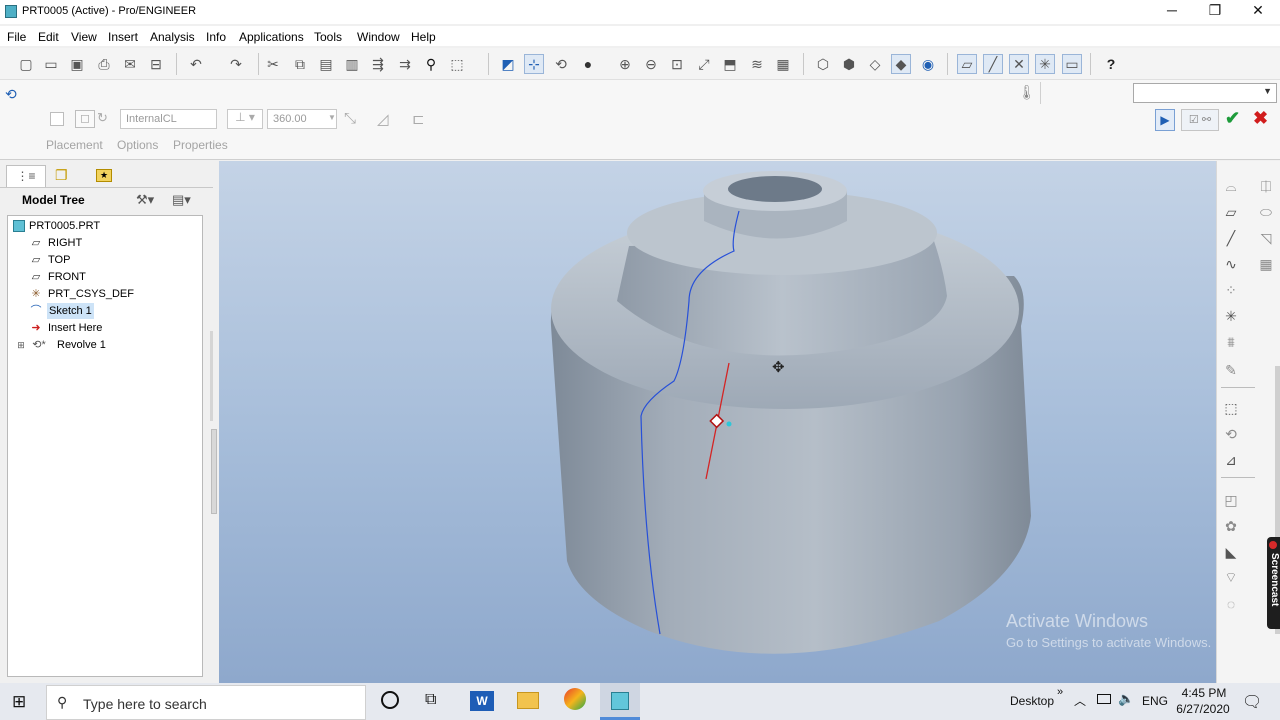 The width and height of the screenshot is (1280, 720). What do you see at coordinates (1260, 118) in the screenshot?
I see `cancel-x-icon: ✖` at bounding box center [1260, 118].